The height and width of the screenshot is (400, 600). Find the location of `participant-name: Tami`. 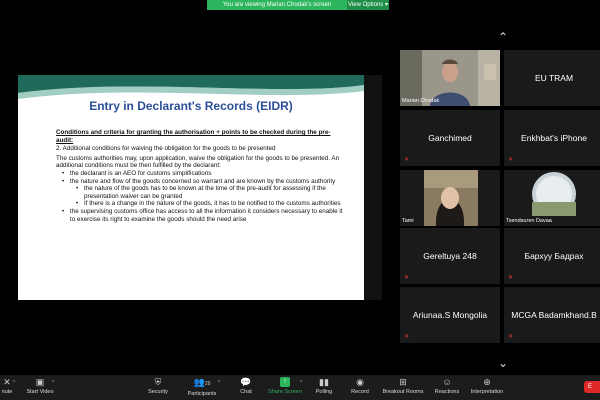

participant-name: Tami is located at coordinates (408, 221).